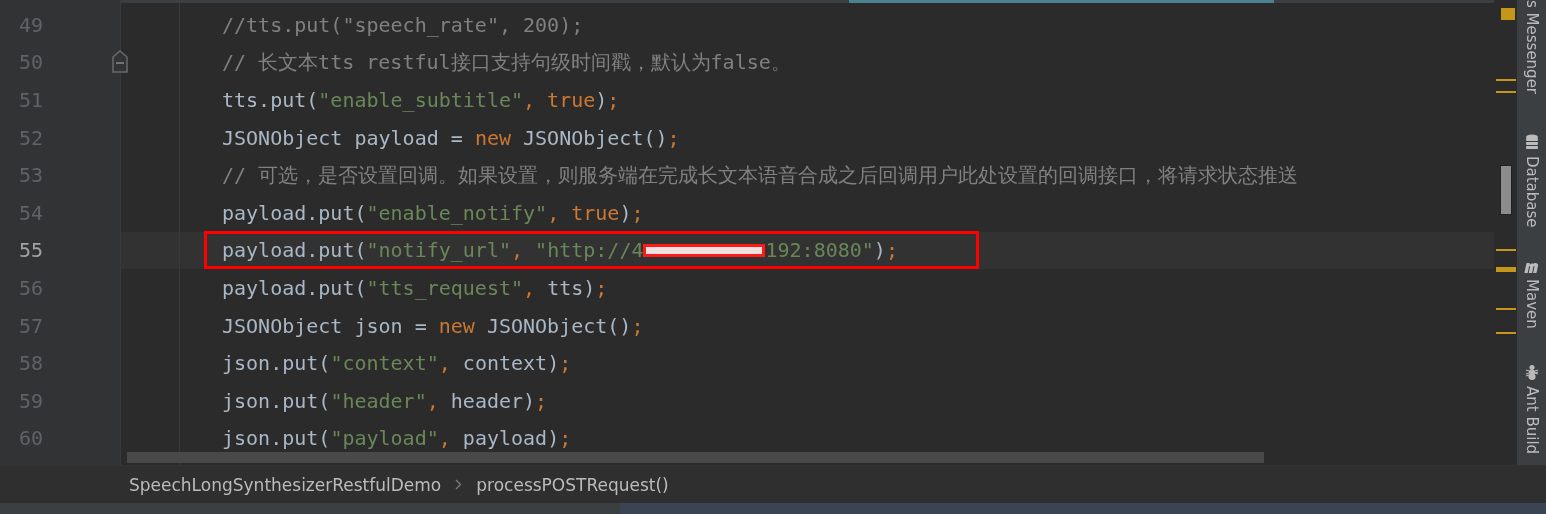 The width and height of the screenshot is (1546, 514). What do you see at coordinates (415, 287) in the screenshot?
I see `code-line: payload.put("tts_request", tts);` at bounding box center [415, 287].